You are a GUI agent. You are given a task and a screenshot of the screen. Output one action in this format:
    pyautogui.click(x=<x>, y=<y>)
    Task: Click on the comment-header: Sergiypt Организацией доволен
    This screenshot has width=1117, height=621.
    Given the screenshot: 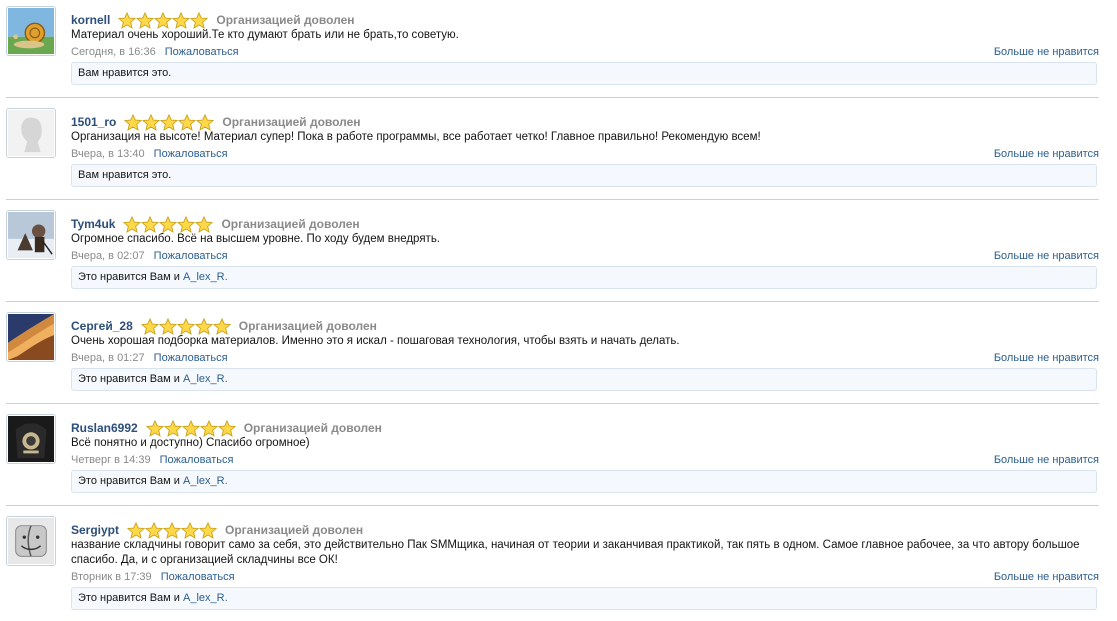 What is the action you would take?
    pyautogui.click(x=217, y=530)
    